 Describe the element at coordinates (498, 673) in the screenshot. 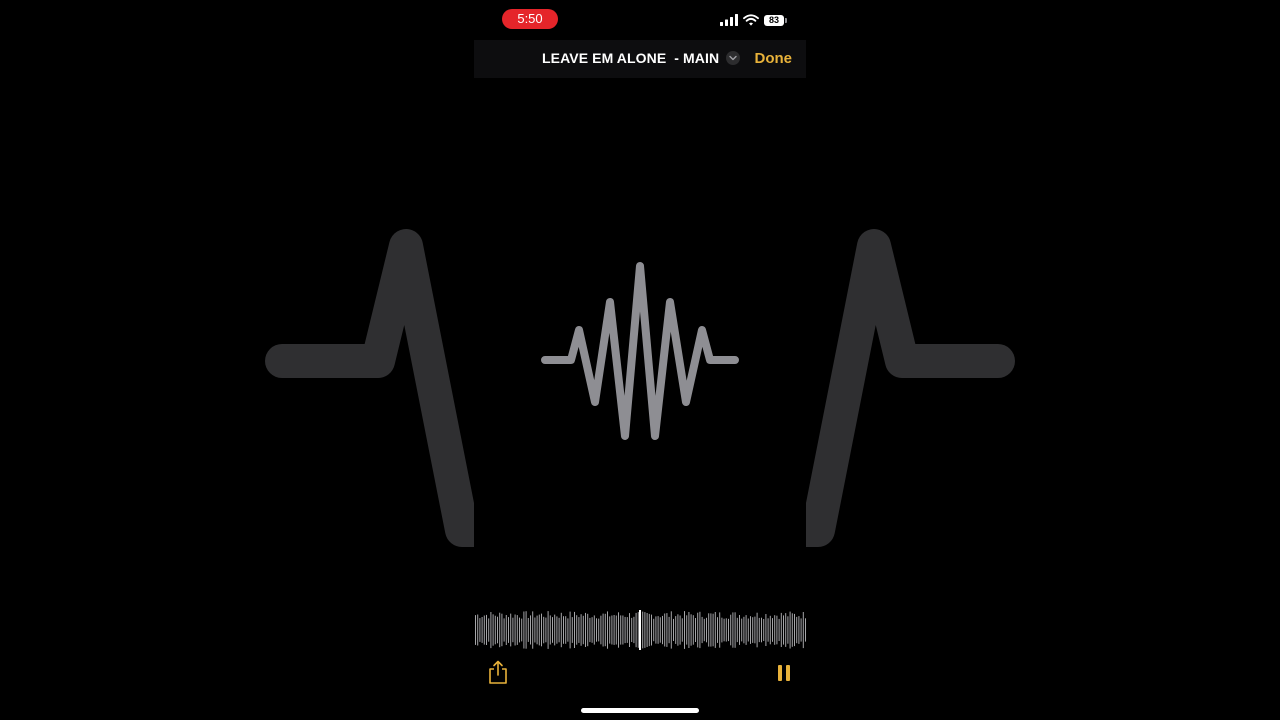

I see `share-icon` at that location.